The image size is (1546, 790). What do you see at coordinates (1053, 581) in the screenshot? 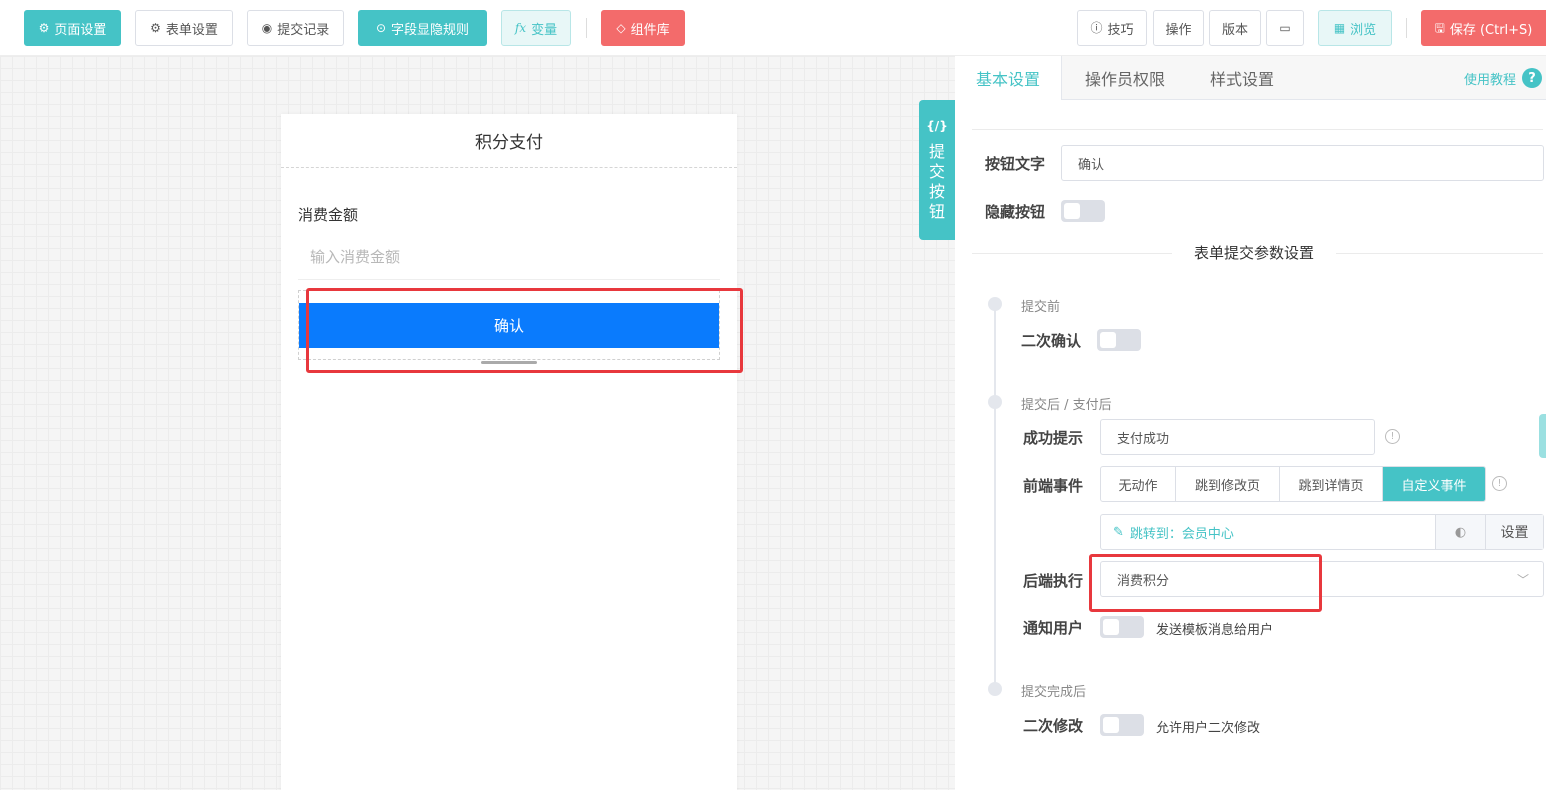
I see `backend-exec-label: 后端执行` at bounding box center [1053, 581].